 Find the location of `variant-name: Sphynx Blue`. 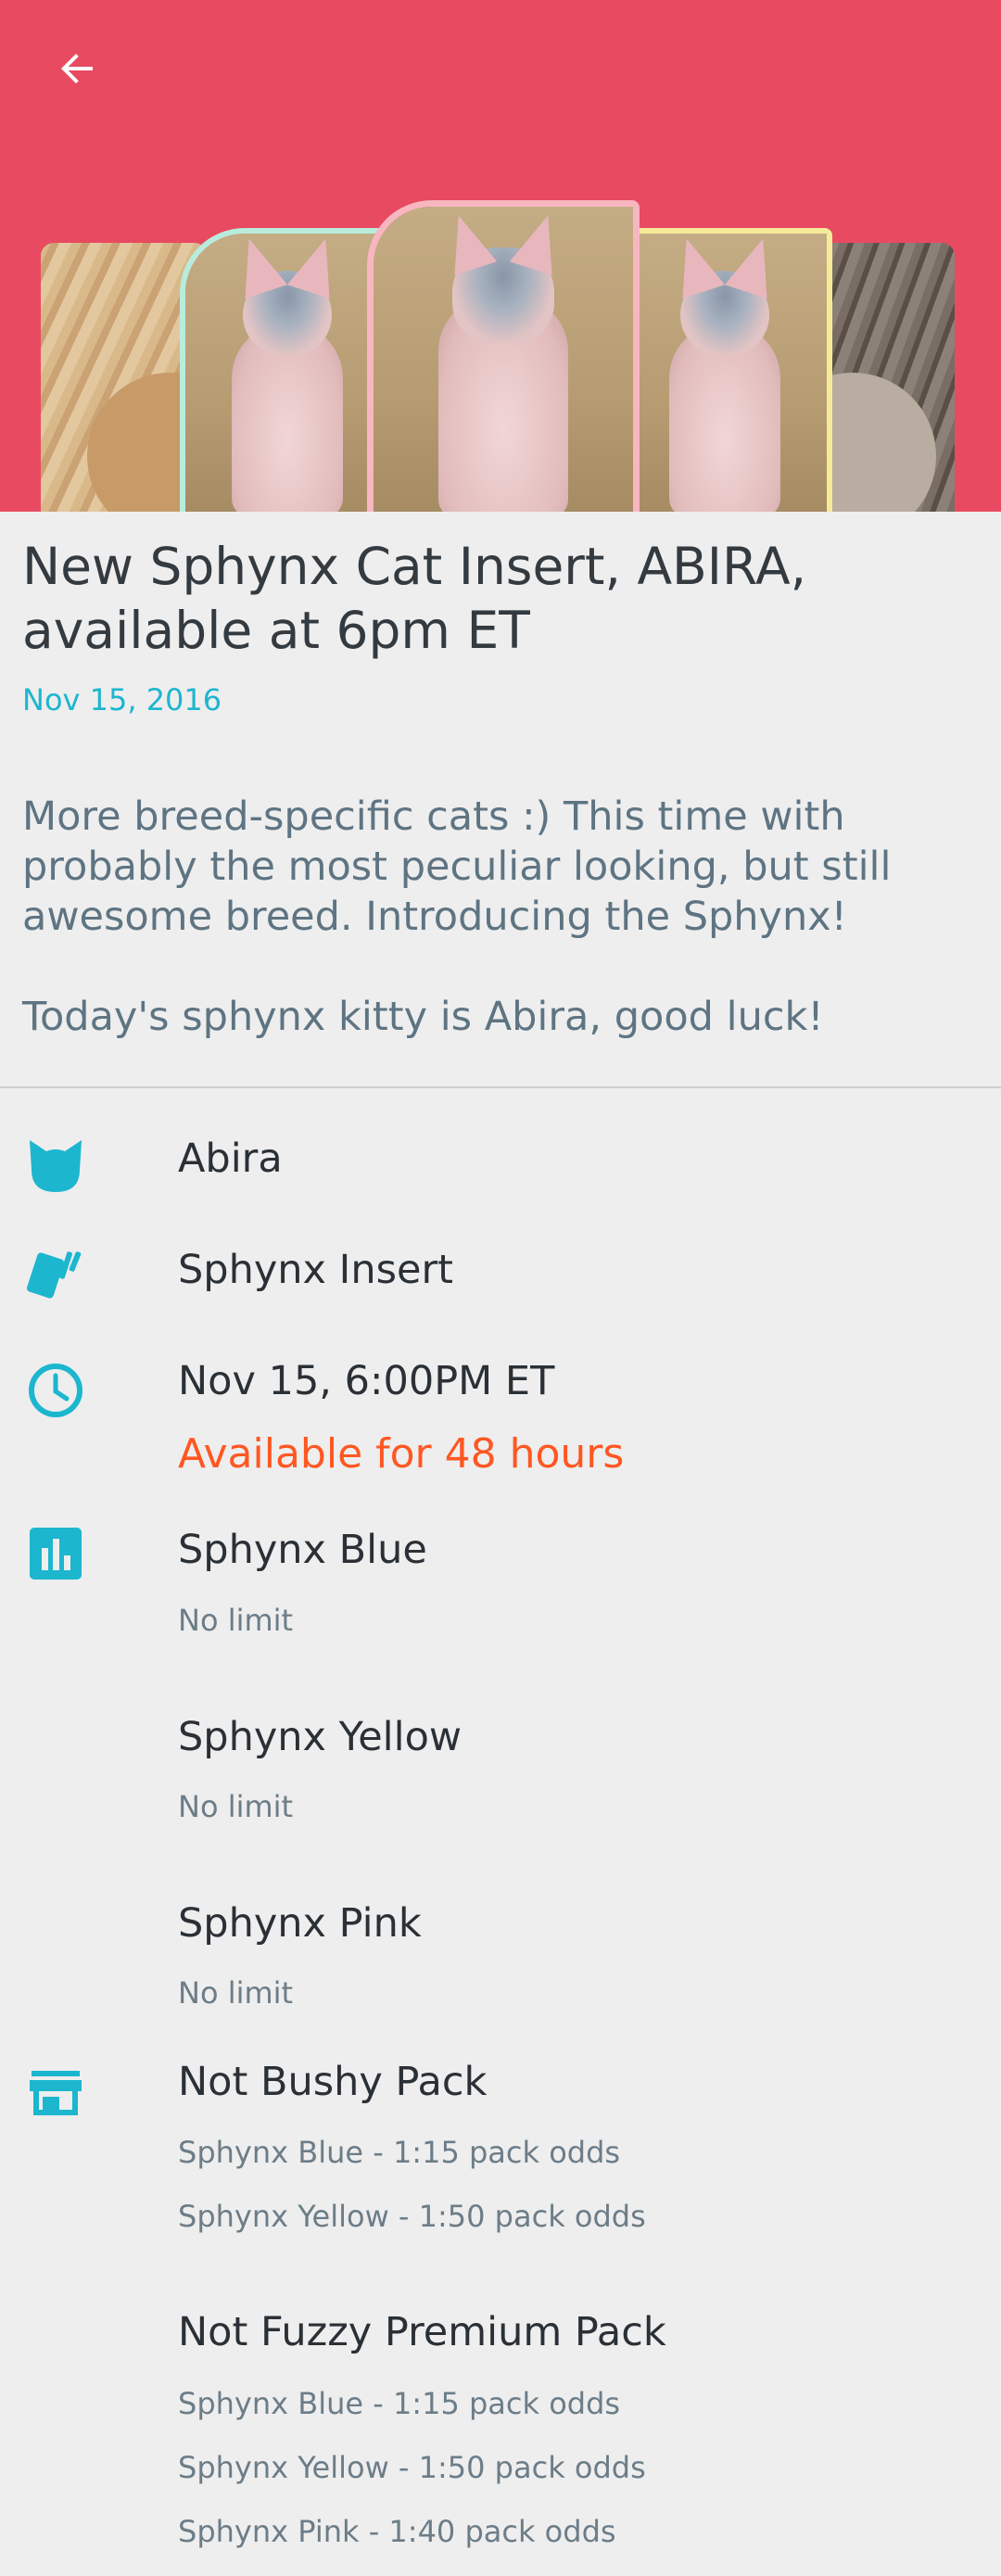

variant-name: Sphynx Blue is located at coordinates (302, 1550).